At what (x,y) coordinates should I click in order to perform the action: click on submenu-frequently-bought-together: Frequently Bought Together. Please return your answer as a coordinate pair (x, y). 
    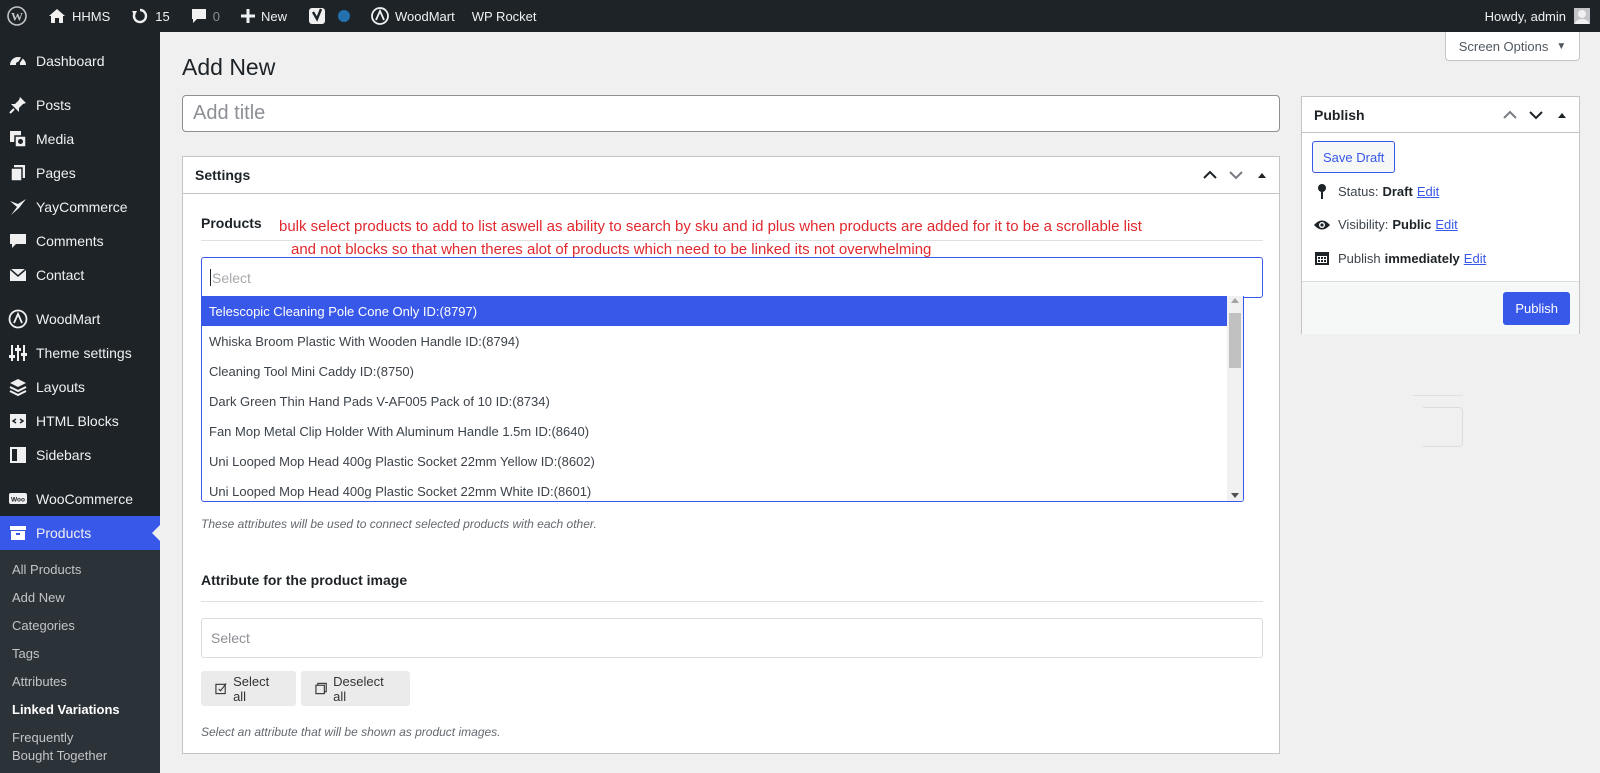
    Looking at the image, I should click on (65, 747).